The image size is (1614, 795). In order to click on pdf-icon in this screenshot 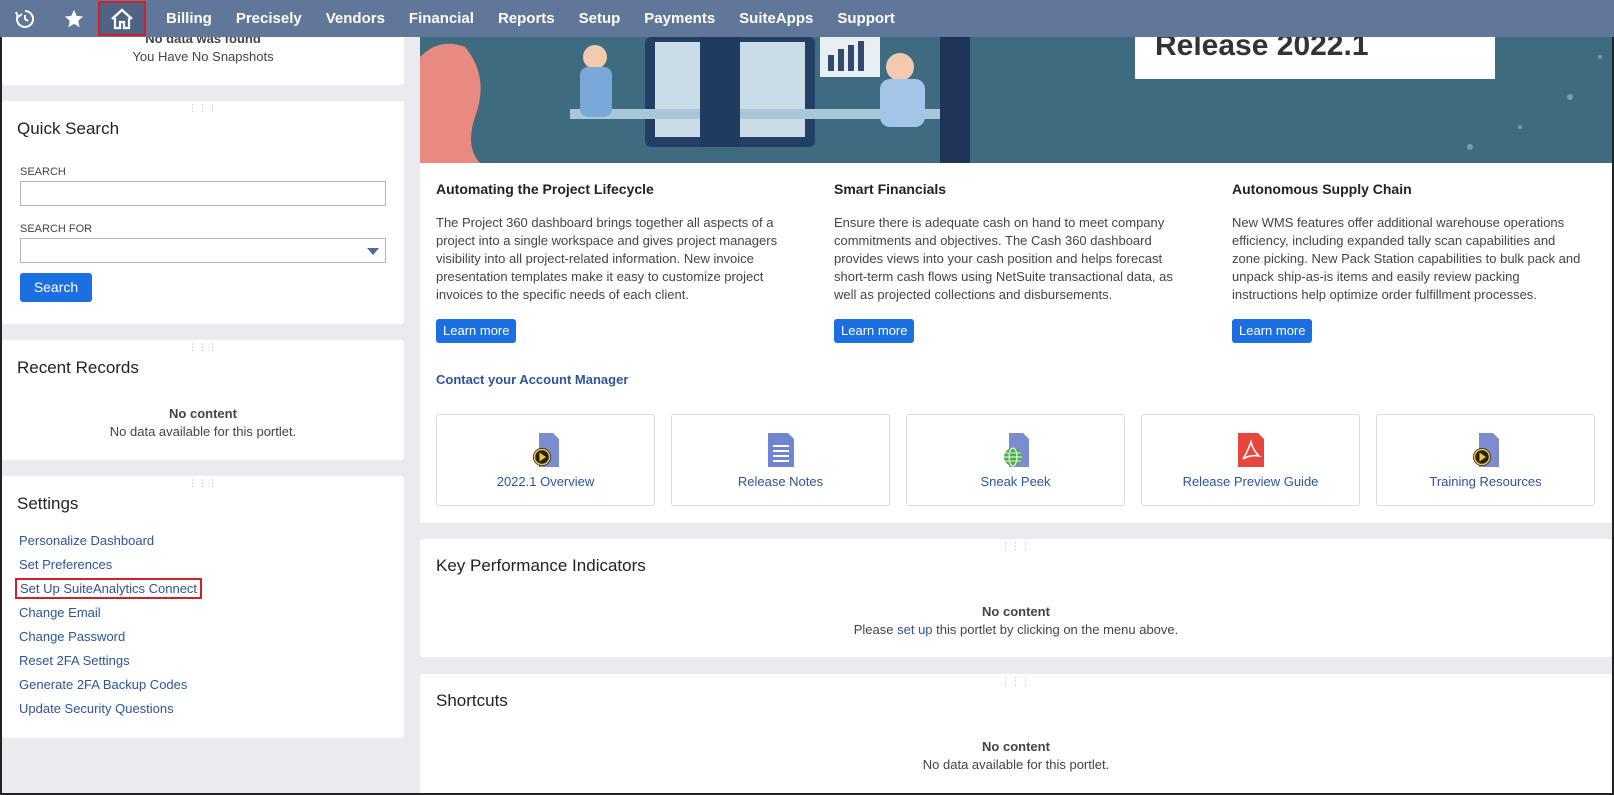, I will do `click(1250, 450)`.